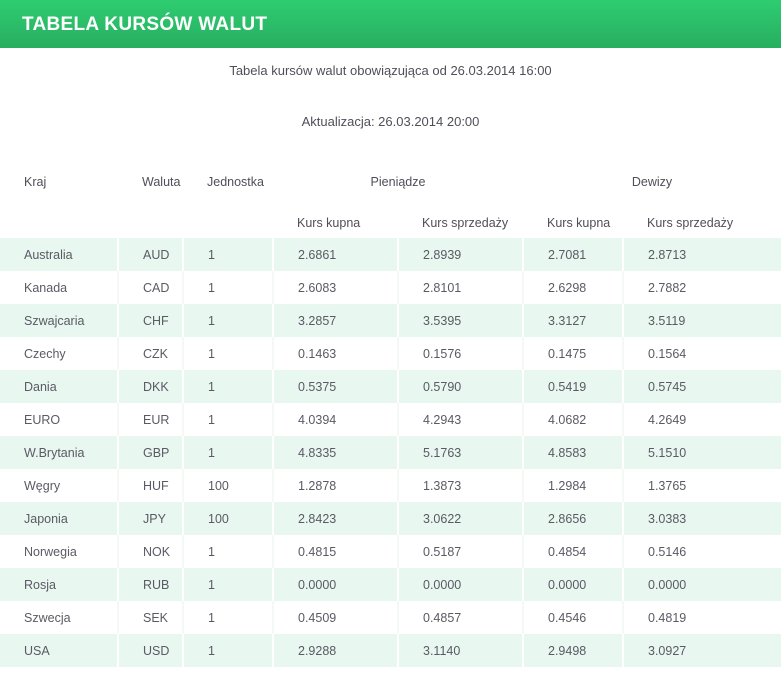 The image size is (781, 674). I want to click on cell-pieniadze-kupna: 4.0394, so click(336, 419).